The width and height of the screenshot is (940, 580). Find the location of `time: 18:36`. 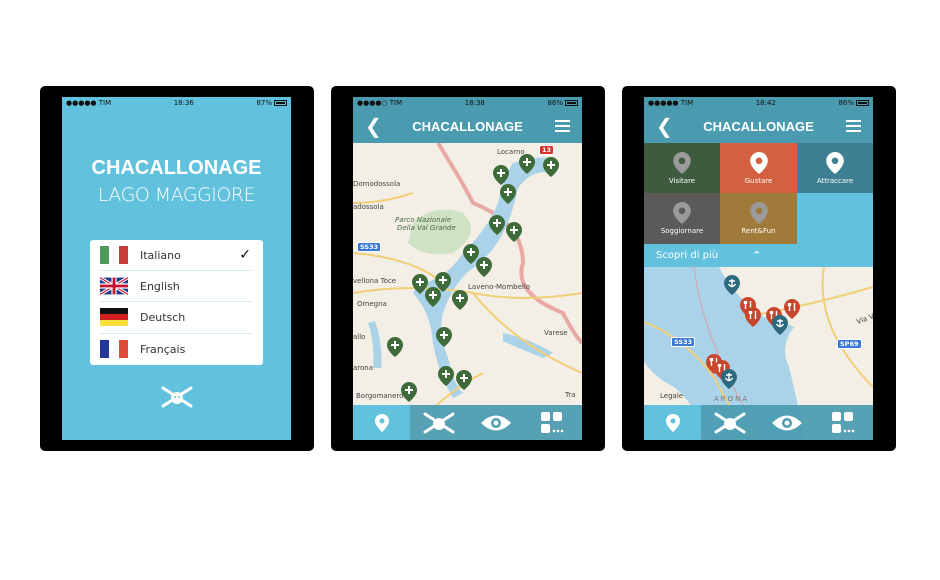

time: 18:36 is located at coordinates (183, 103).